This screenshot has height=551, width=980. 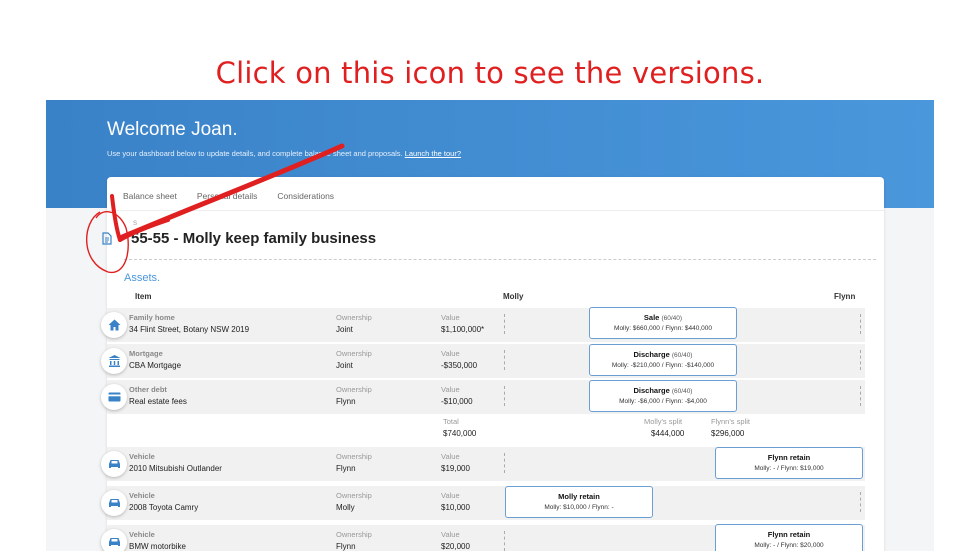 I want to click on split-detail: Molly: -$6,000 / Flynn: -$4,000, so click(x=663, y=401).